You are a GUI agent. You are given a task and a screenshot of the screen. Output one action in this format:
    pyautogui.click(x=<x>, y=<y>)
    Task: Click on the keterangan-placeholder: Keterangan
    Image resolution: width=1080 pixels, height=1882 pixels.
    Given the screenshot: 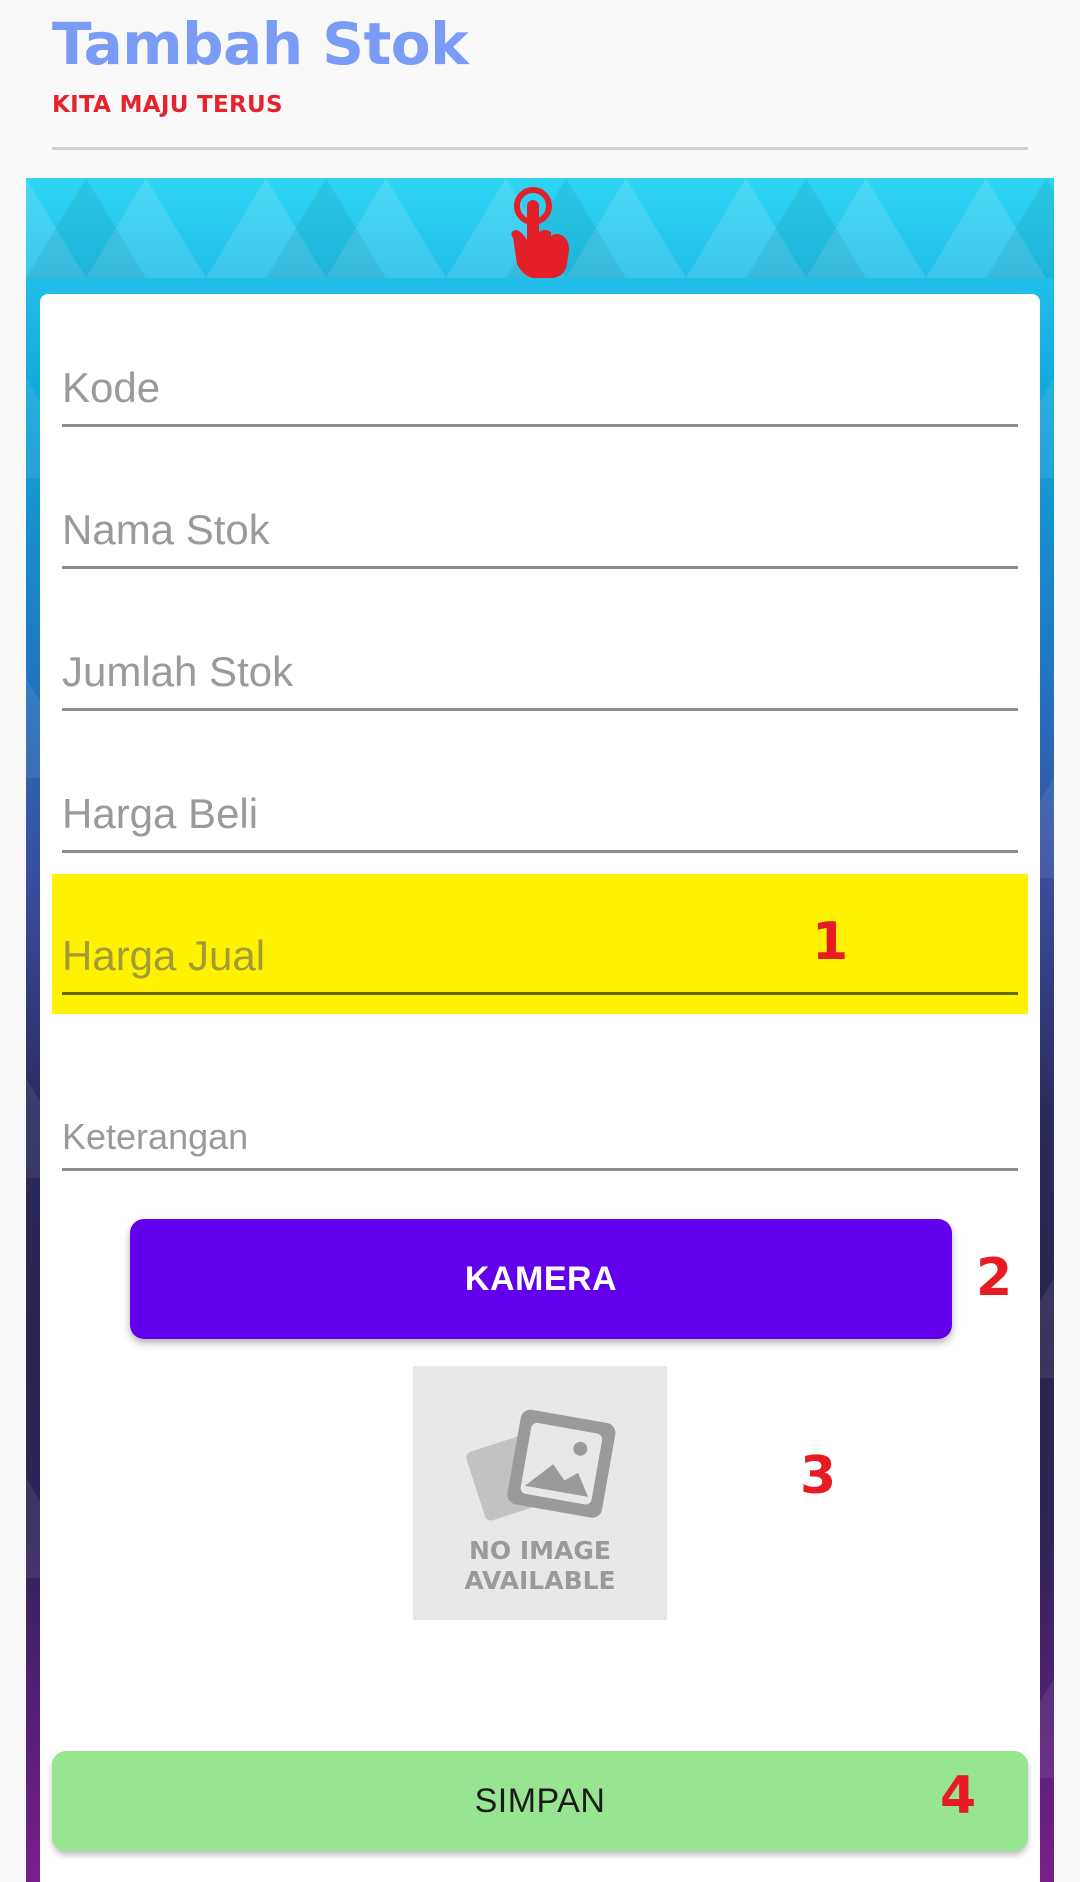 What is the action you would take?
    pyautogui.click(x=155, y=1136)
    